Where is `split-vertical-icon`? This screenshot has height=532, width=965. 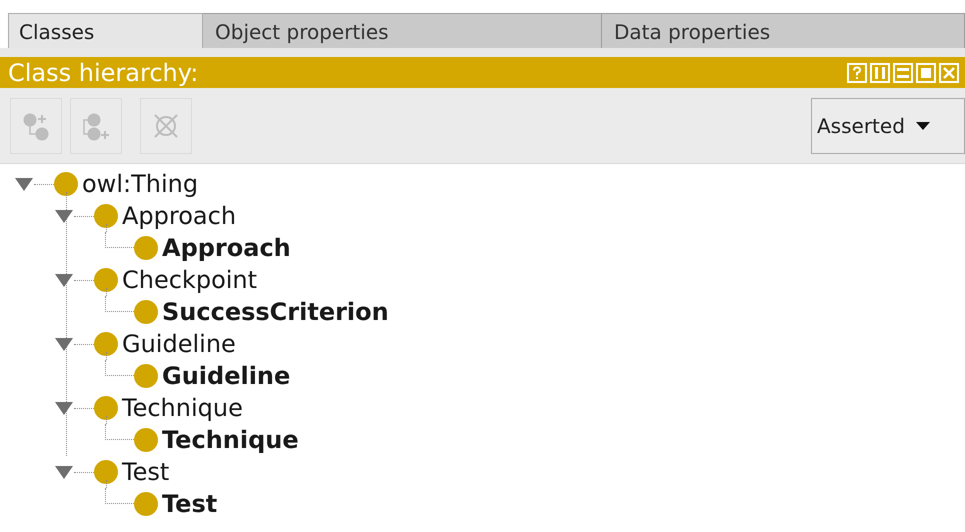
split-vertical-icon is located at coordinates (880, 72).